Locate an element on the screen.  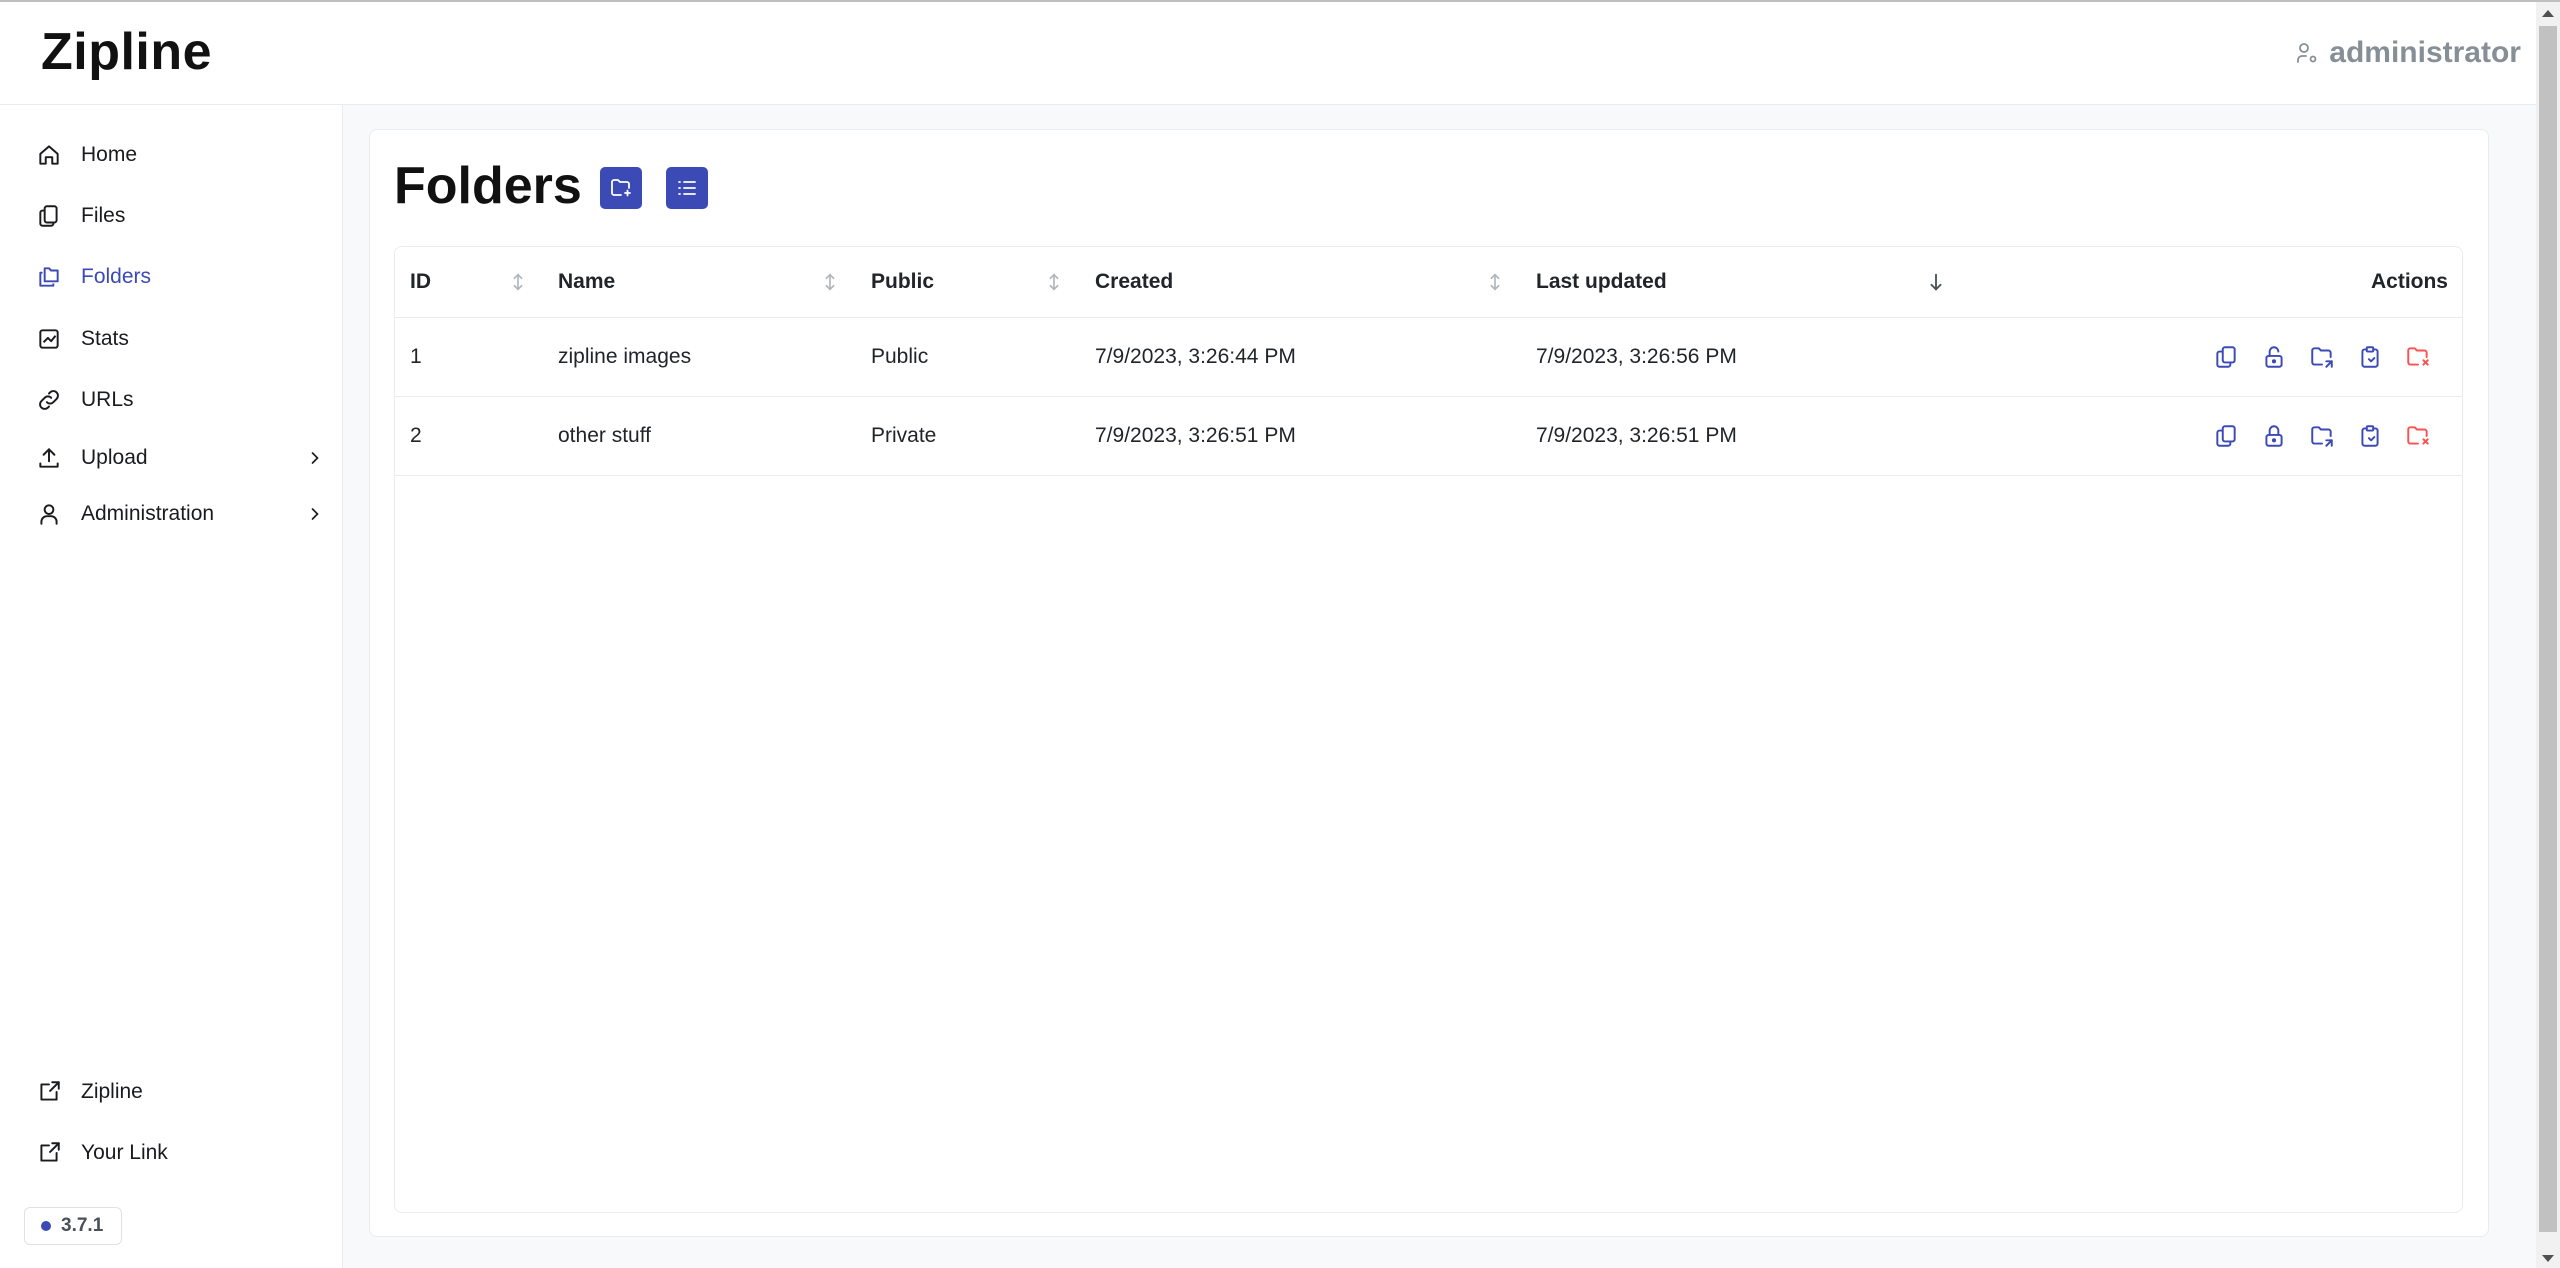
vertical-scrollbar is located at coordinates (2548, 635).